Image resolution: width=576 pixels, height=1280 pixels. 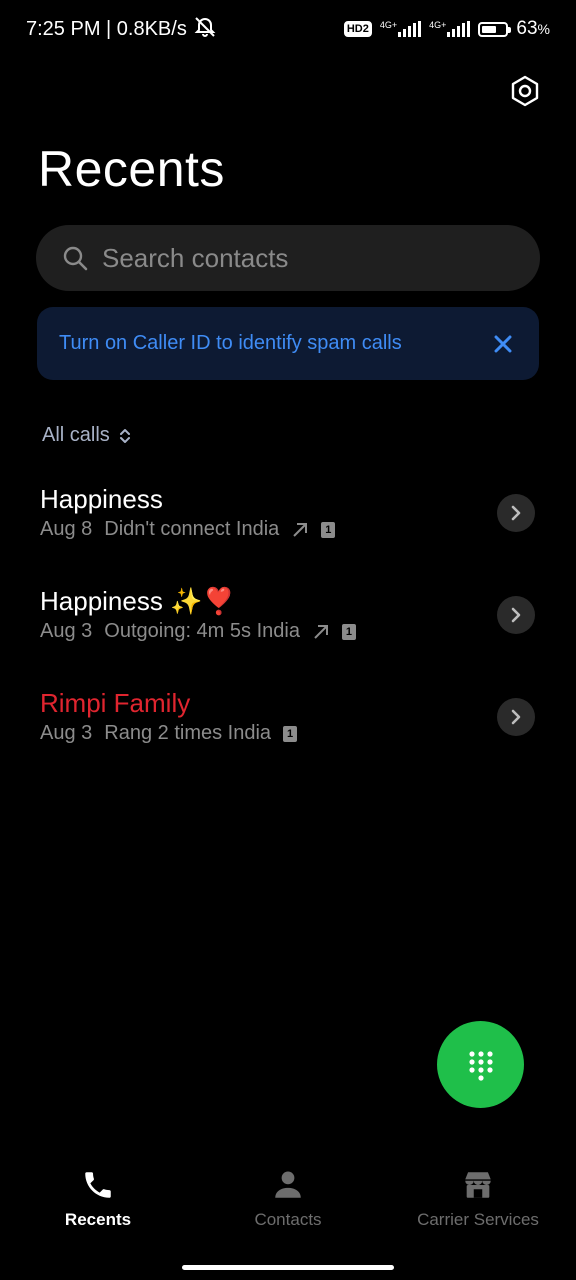 What do you see at coordinates (98, 1199) in the screenshot?
I see `tab-recents: Recents` at bounding box center [98, 1199].